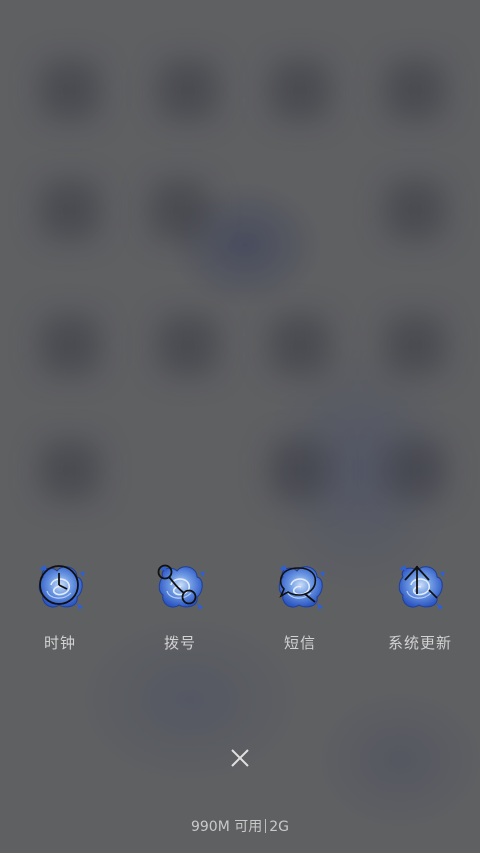 The height and width of the screenshot is (853, 480). Describe the element at coordinates (180, 585) in the screenshot. I see `dialer-icon` at that location.